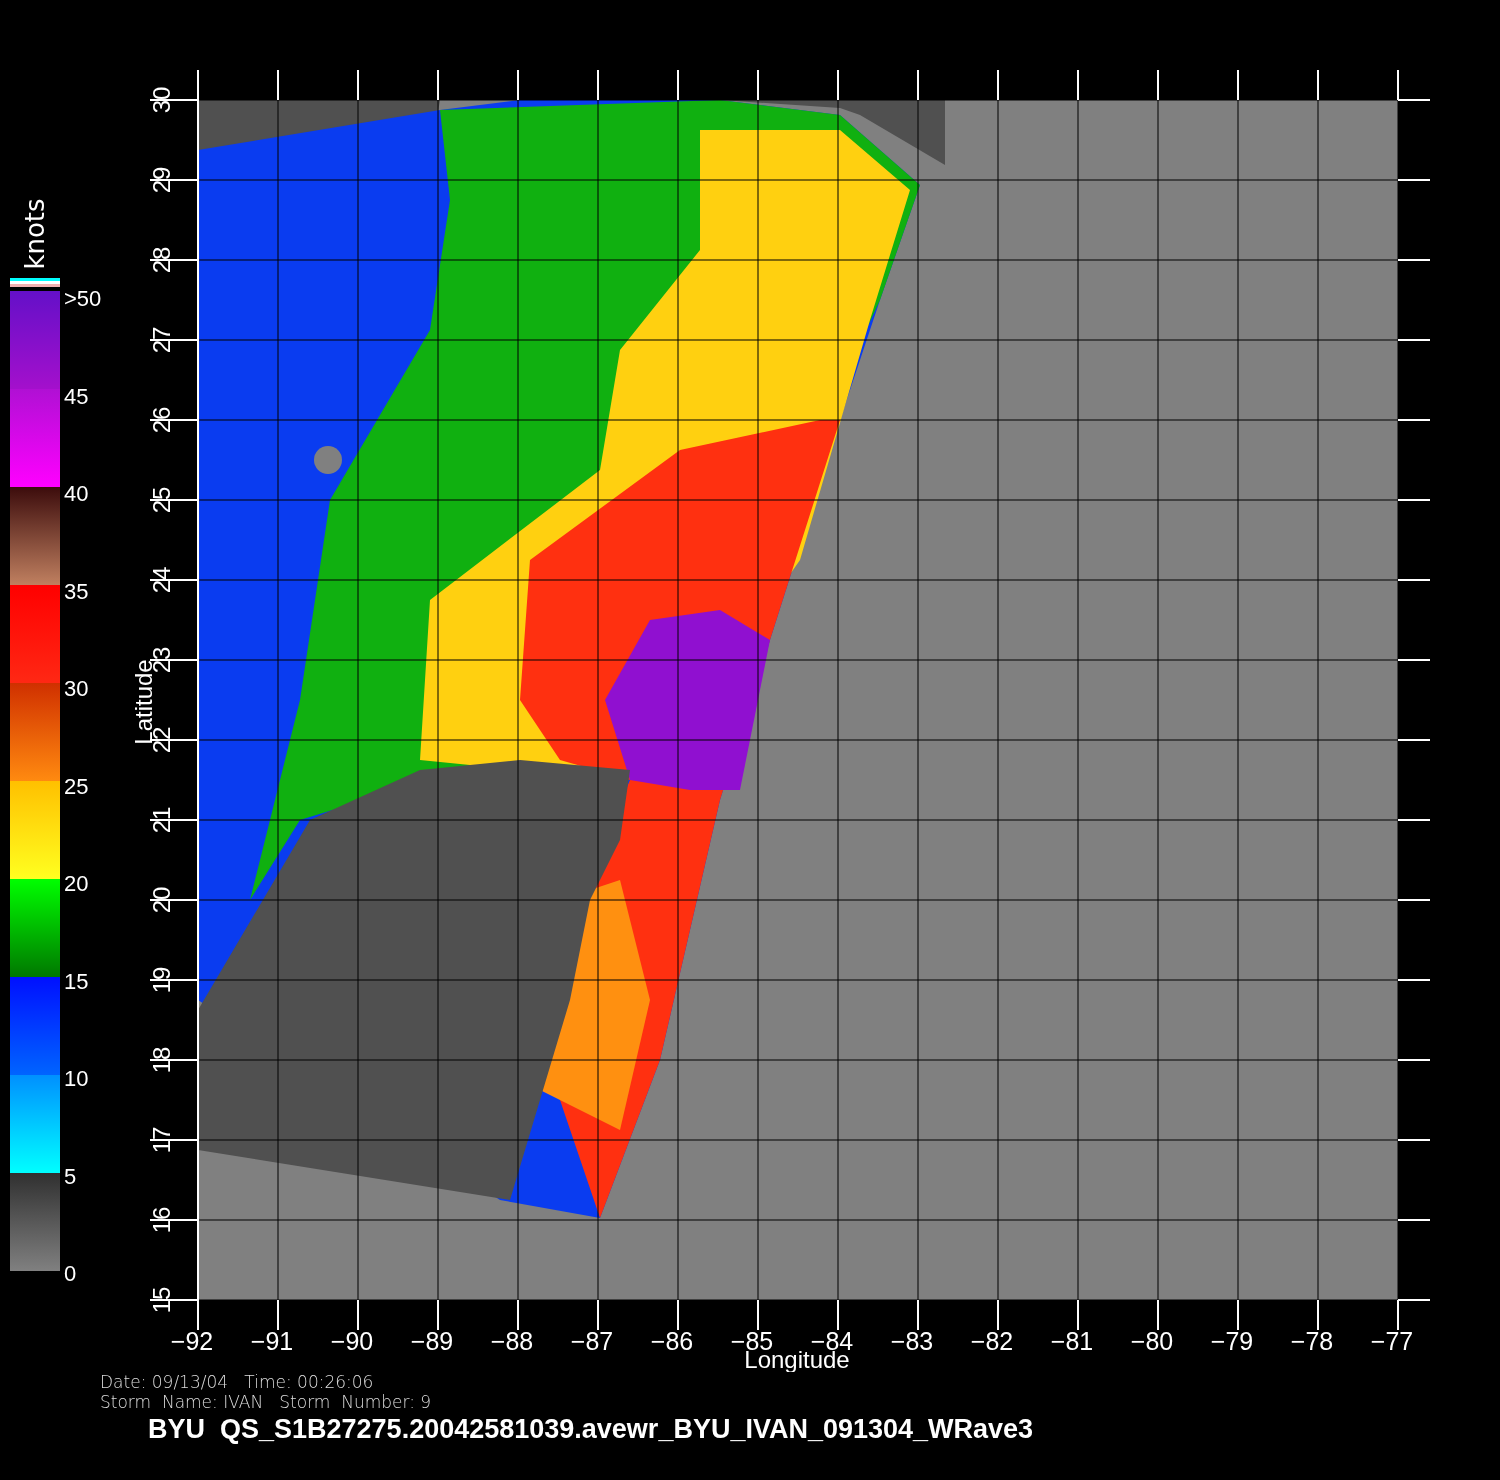 The image size is (1500, 1480). Describe the element at coordinates (1232, 1341) in the screenshot. I see `longitude-tick-label: −79` at that location.